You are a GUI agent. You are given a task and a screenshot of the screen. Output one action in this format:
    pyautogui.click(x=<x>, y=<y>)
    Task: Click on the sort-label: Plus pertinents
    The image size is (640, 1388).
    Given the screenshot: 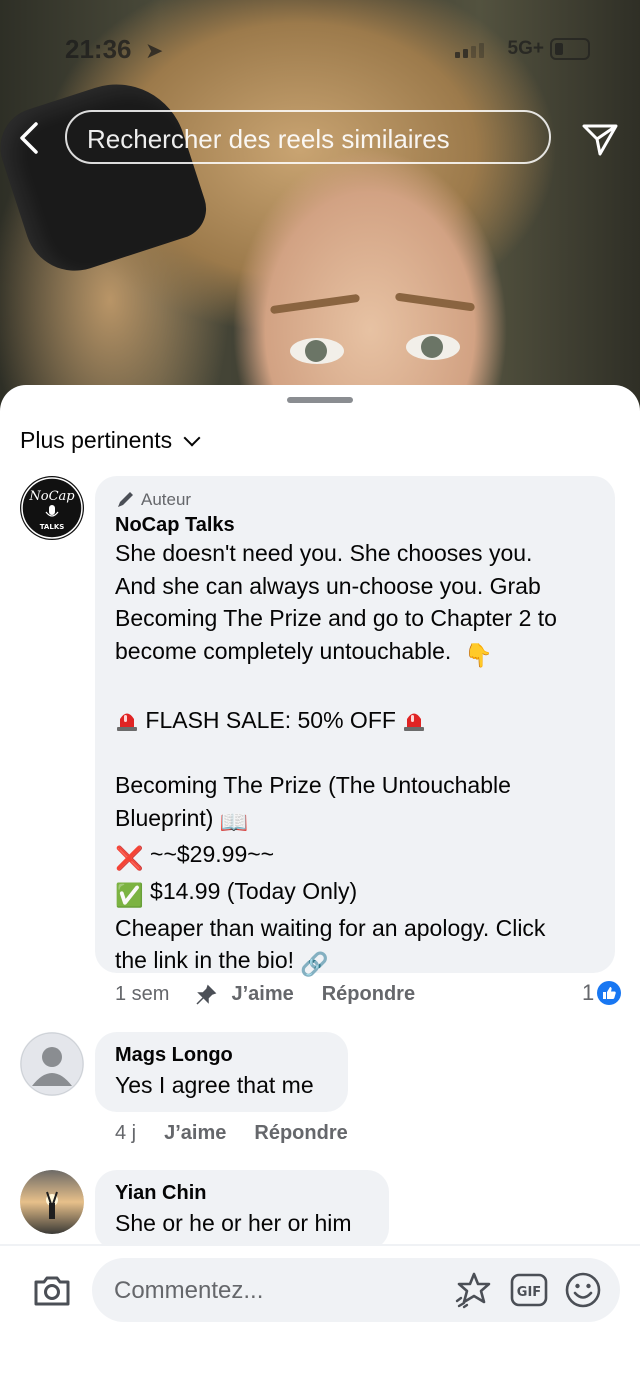 What is the action you would take?
    pyautogui.click(x=96, y=440)
    